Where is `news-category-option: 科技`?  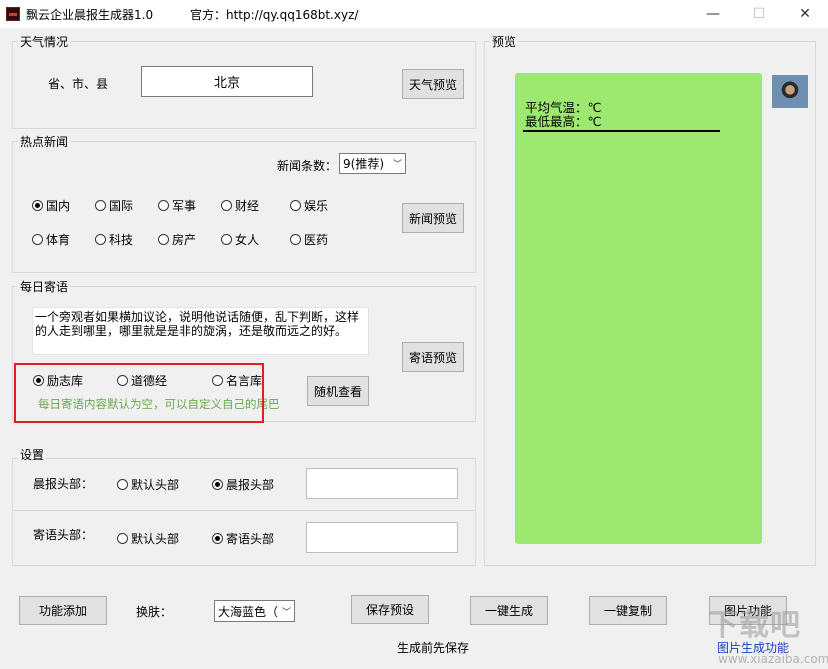
news-category-option: 科技 is located at coordinates (114, 239).